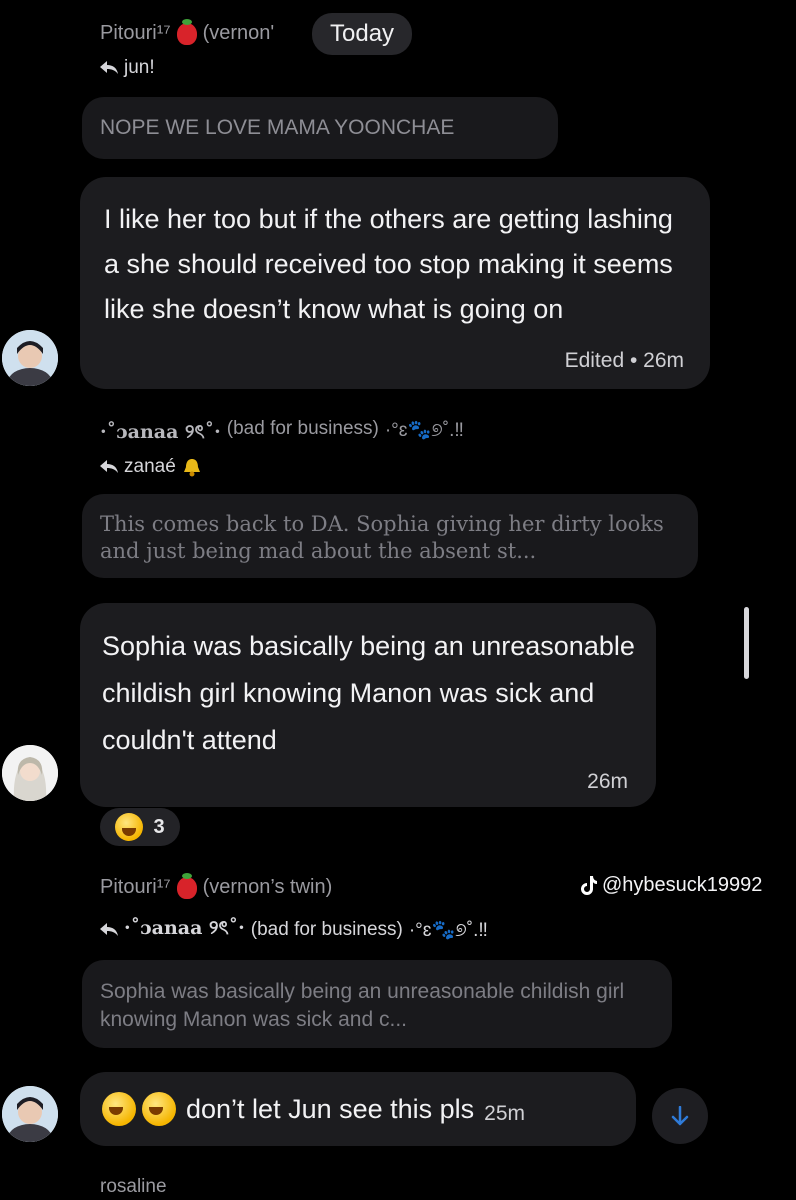  I want to click on date-pill: Today, so click(362, 34).